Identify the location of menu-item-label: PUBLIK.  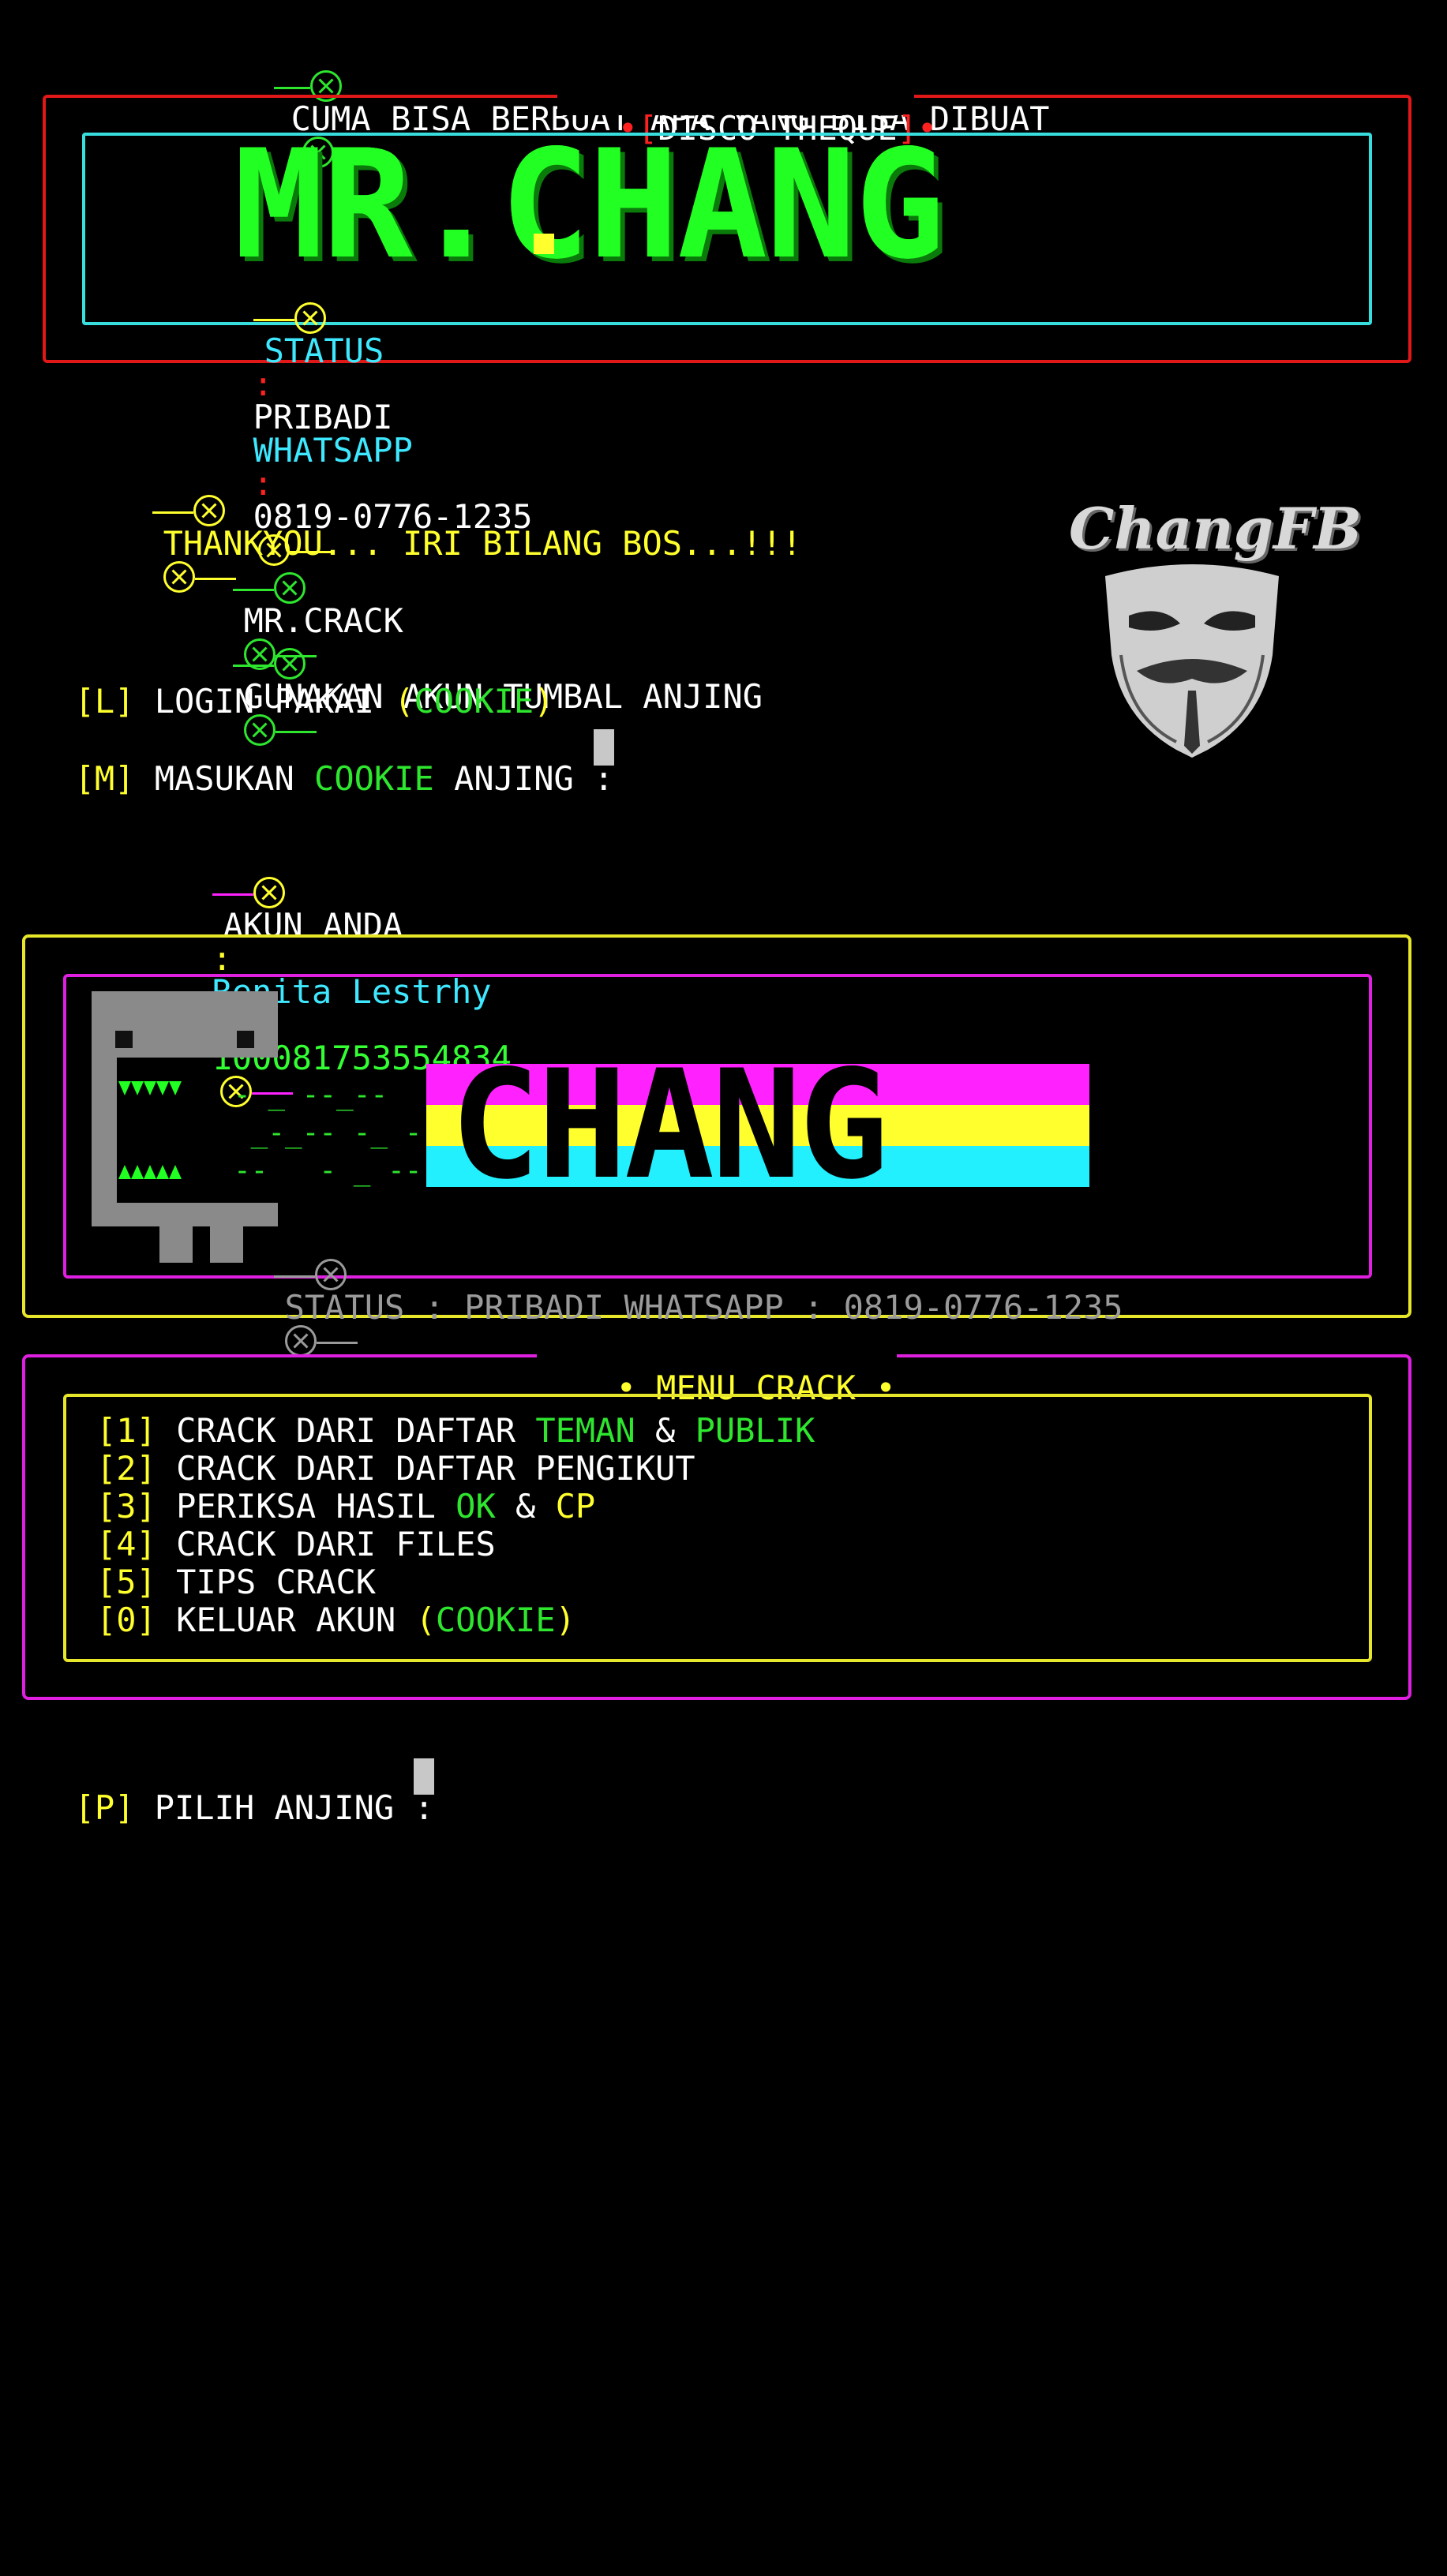
(755, 1430).